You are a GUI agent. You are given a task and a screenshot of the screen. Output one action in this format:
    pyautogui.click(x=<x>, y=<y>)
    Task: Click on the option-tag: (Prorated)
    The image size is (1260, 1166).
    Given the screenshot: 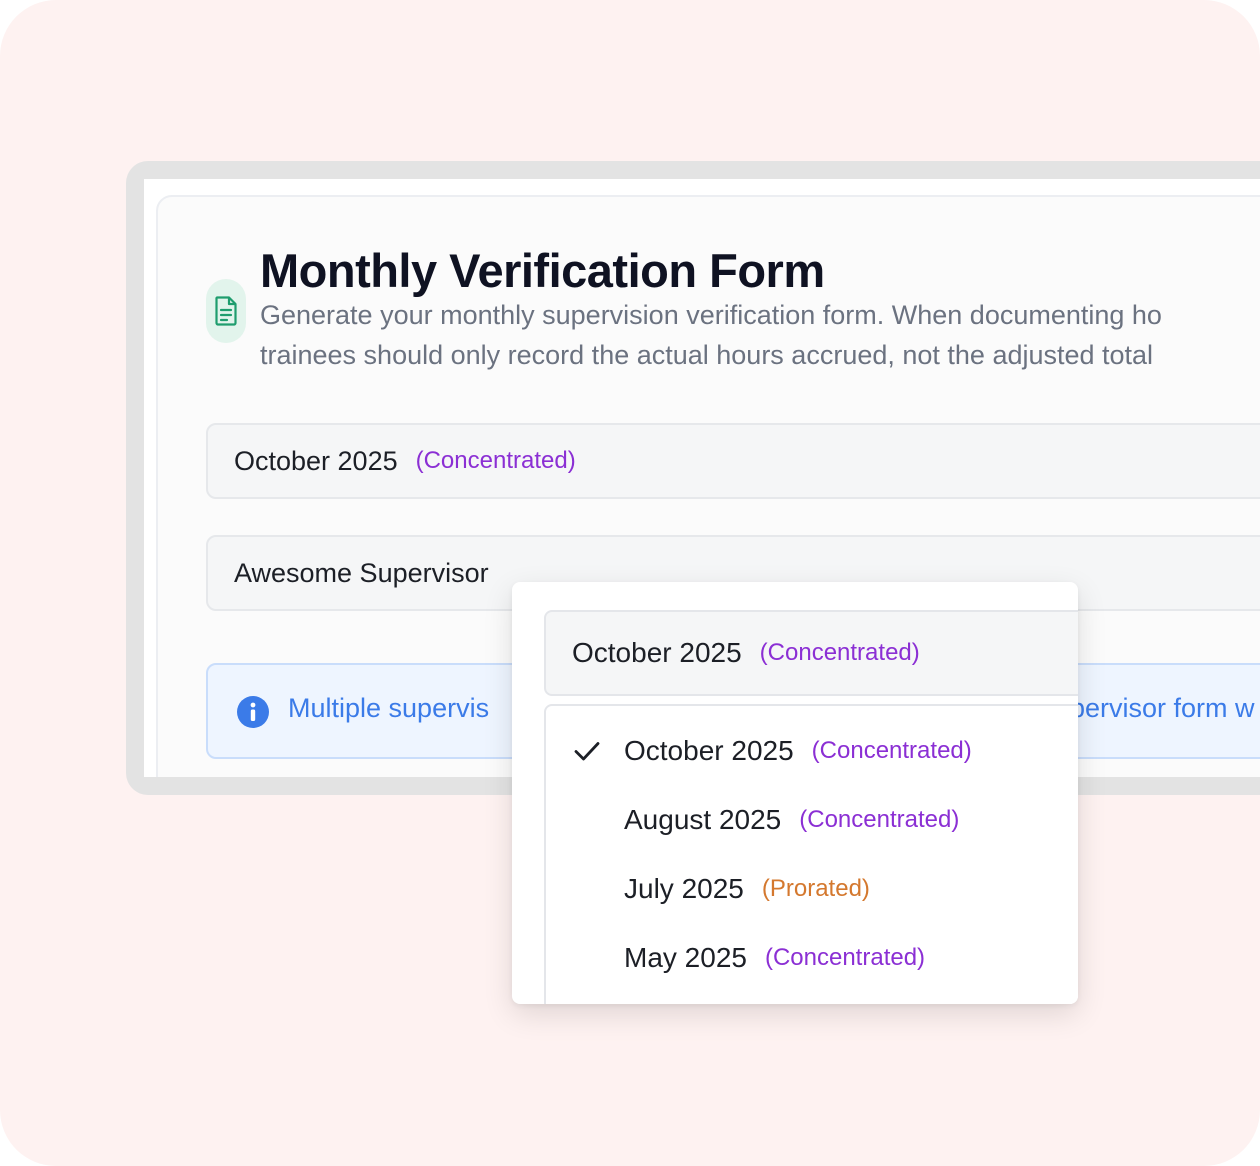 What is the action you would take?
    pyautogui.click(x=815, y=888)
    